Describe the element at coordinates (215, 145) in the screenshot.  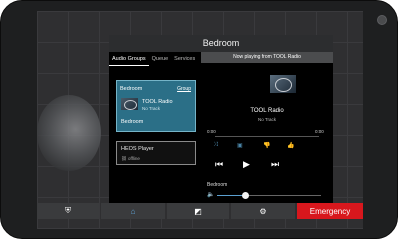
I see `shuffle-icon: ⤨` at that location.